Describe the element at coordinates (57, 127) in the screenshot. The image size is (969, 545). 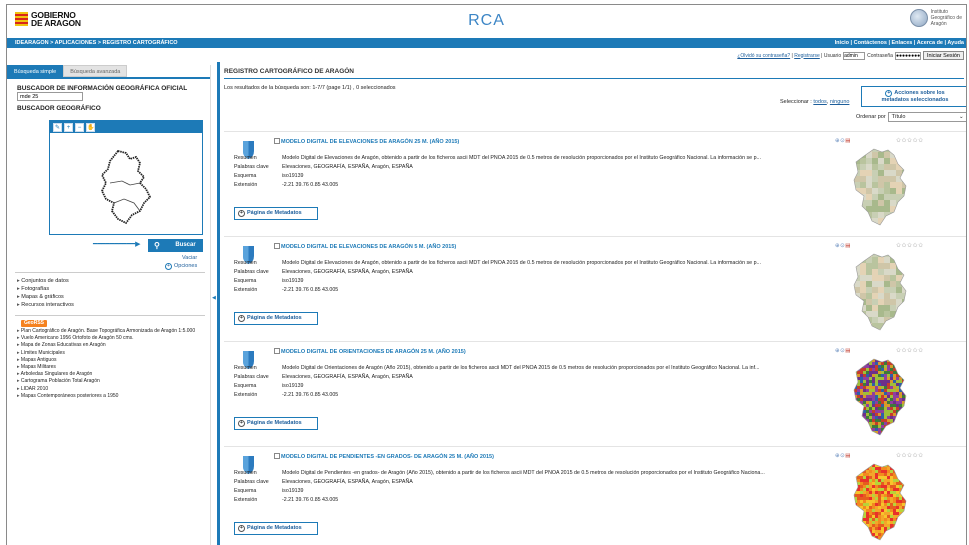
I see `draw-icon: ✎` at that location.